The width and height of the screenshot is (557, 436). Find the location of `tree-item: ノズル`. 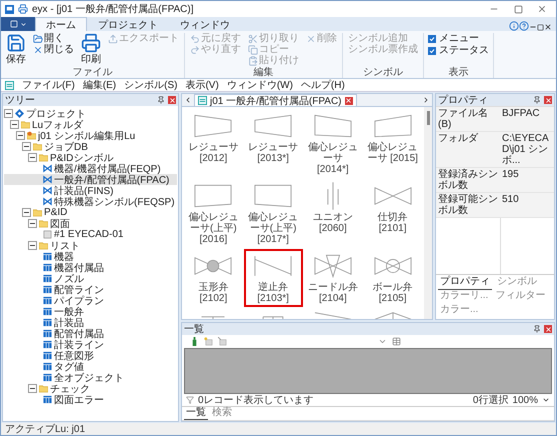

tree-item: ノズル is located at coordinates (90, 278).